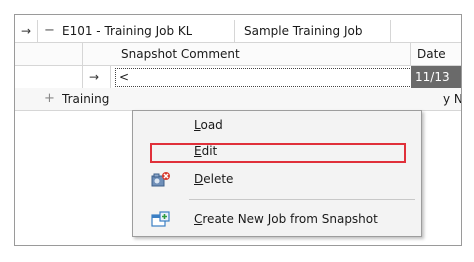 The image size is (474, 262). Describe the element at coordinates (436, 77) in the screenshot. I see `snapshot-date-cell: 11/13` at that location.